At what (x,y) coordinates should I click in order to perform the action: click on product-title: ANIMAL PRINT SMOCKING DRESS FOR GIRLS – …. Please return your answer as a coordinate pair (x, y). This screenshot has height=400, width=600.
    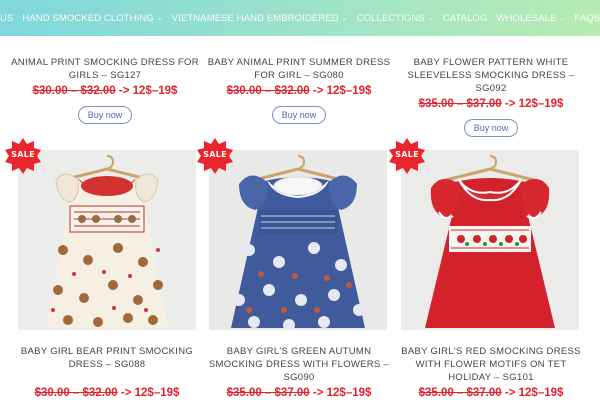
    Looking at the image, I should click on (105, 69).